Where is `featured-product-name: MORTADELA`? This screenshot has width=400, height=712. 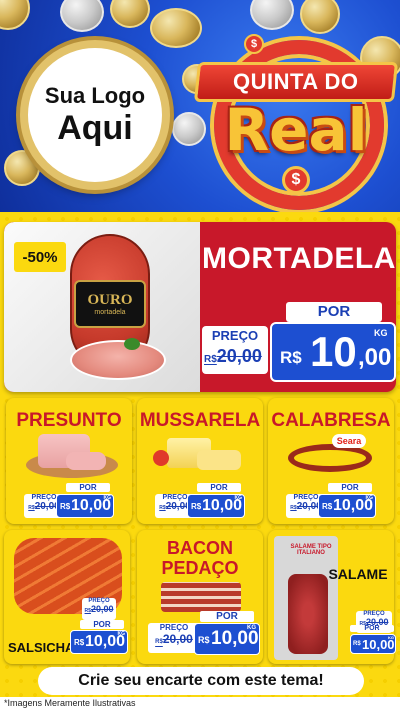
featured-product-name: MORTADELA is located at coordinates (299, 258).